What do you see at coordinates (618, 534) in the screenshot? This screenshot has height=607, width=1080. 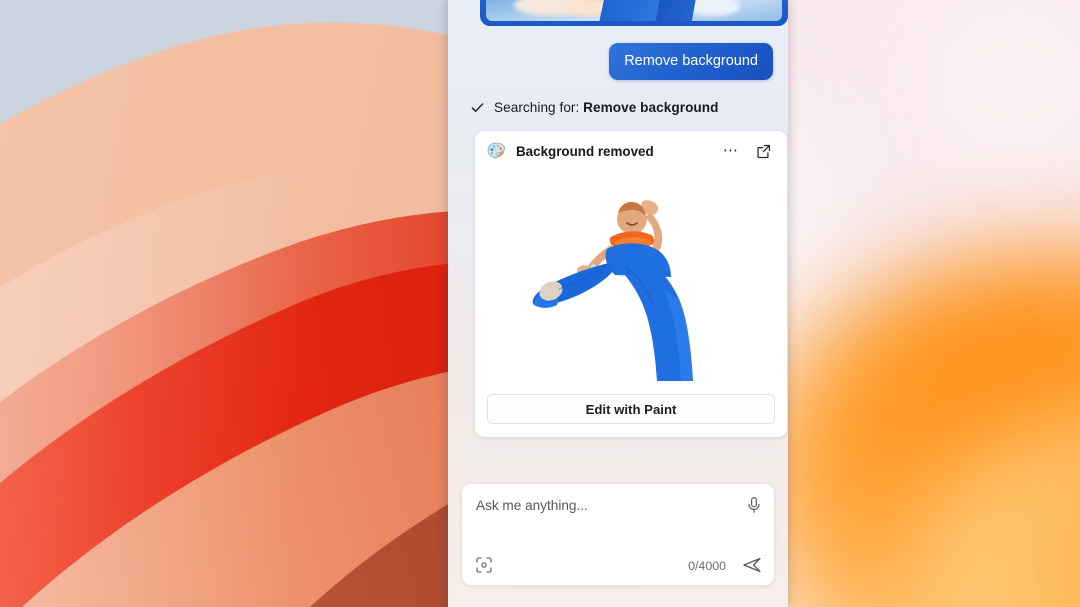 I see `composer: Ask me anything... 0/4000` at bounding box center [618, 534].